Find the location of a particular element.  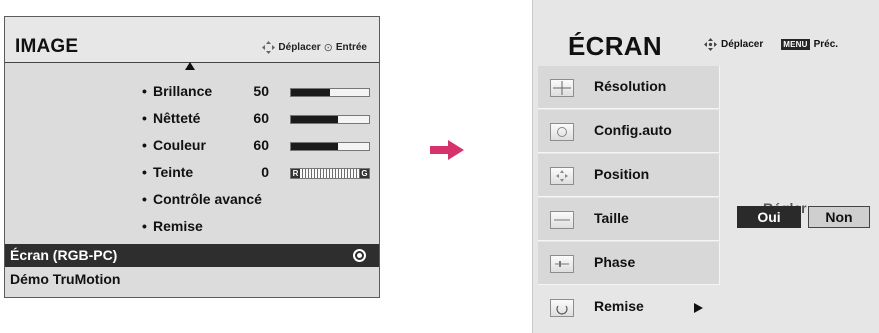

selected-radio-icon is located at coordinates (359, 255).